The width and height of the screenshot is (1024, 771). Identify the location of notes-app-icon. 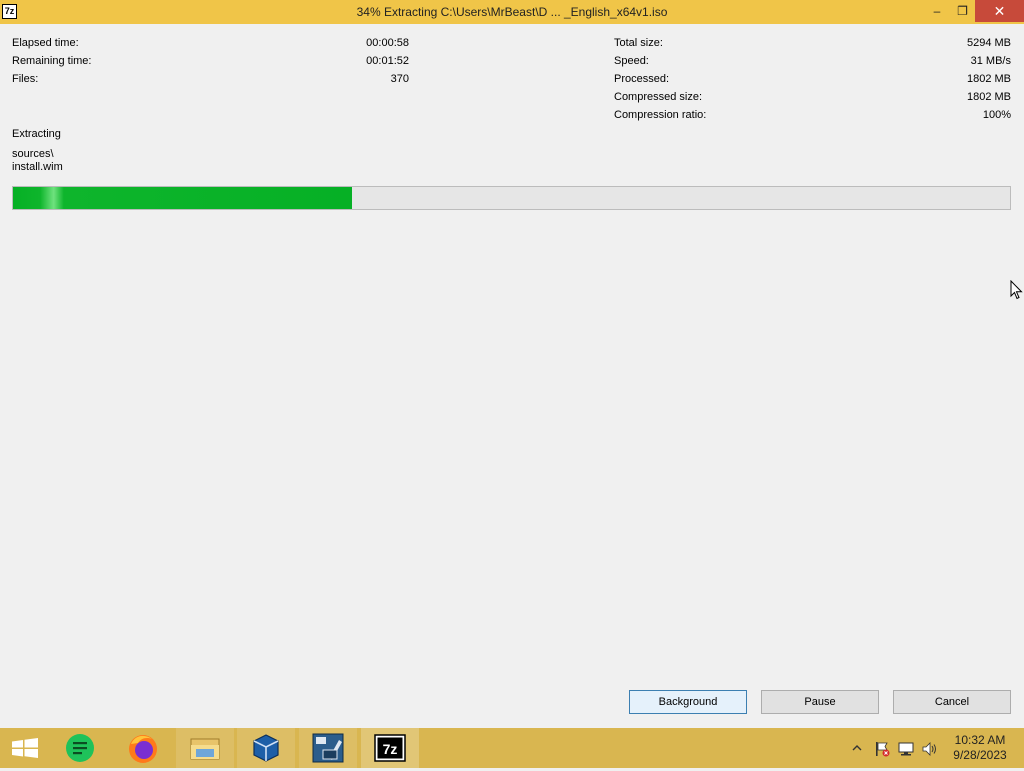
(80, 748).